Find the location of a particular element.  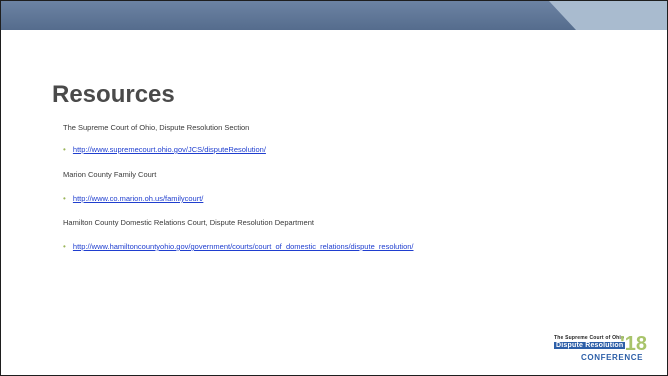

link-marion-county: http://www.co.marion.oh.us/familycourt/ is located at coordinates (138, 198).